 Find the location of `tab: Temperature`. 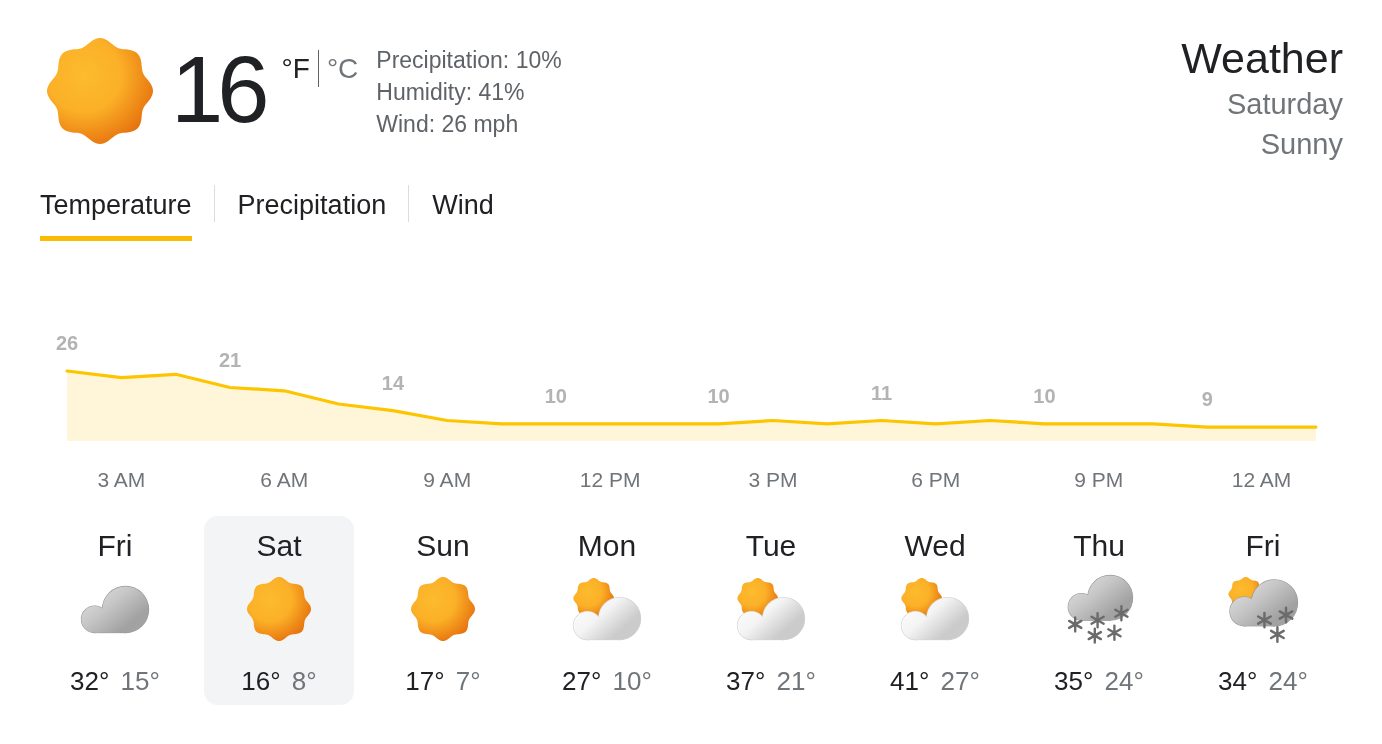

tab: Temperature is located at coordinates (116, 205).